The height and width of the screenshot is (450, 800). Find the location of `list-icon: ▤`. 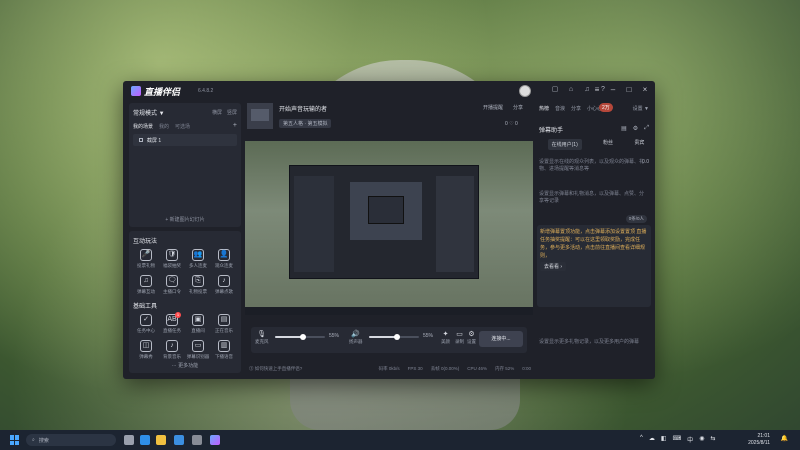

list-icon: ▤ is located at coordinates (624, 128).